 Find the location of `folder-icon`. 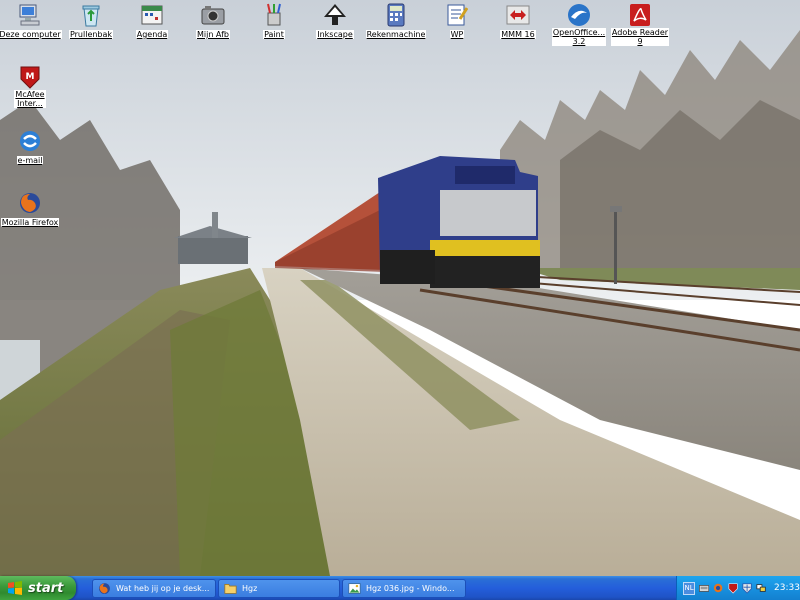

folder-icon is located at coordinates (230, 589).